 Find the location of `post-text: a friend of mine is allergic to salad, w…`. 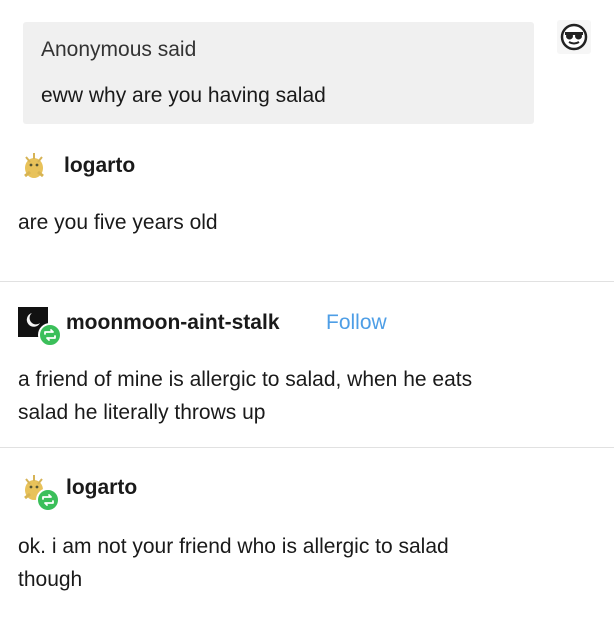

post-text: a friend of mine is allergic to salad, w… is located at coordinates (298, 396).